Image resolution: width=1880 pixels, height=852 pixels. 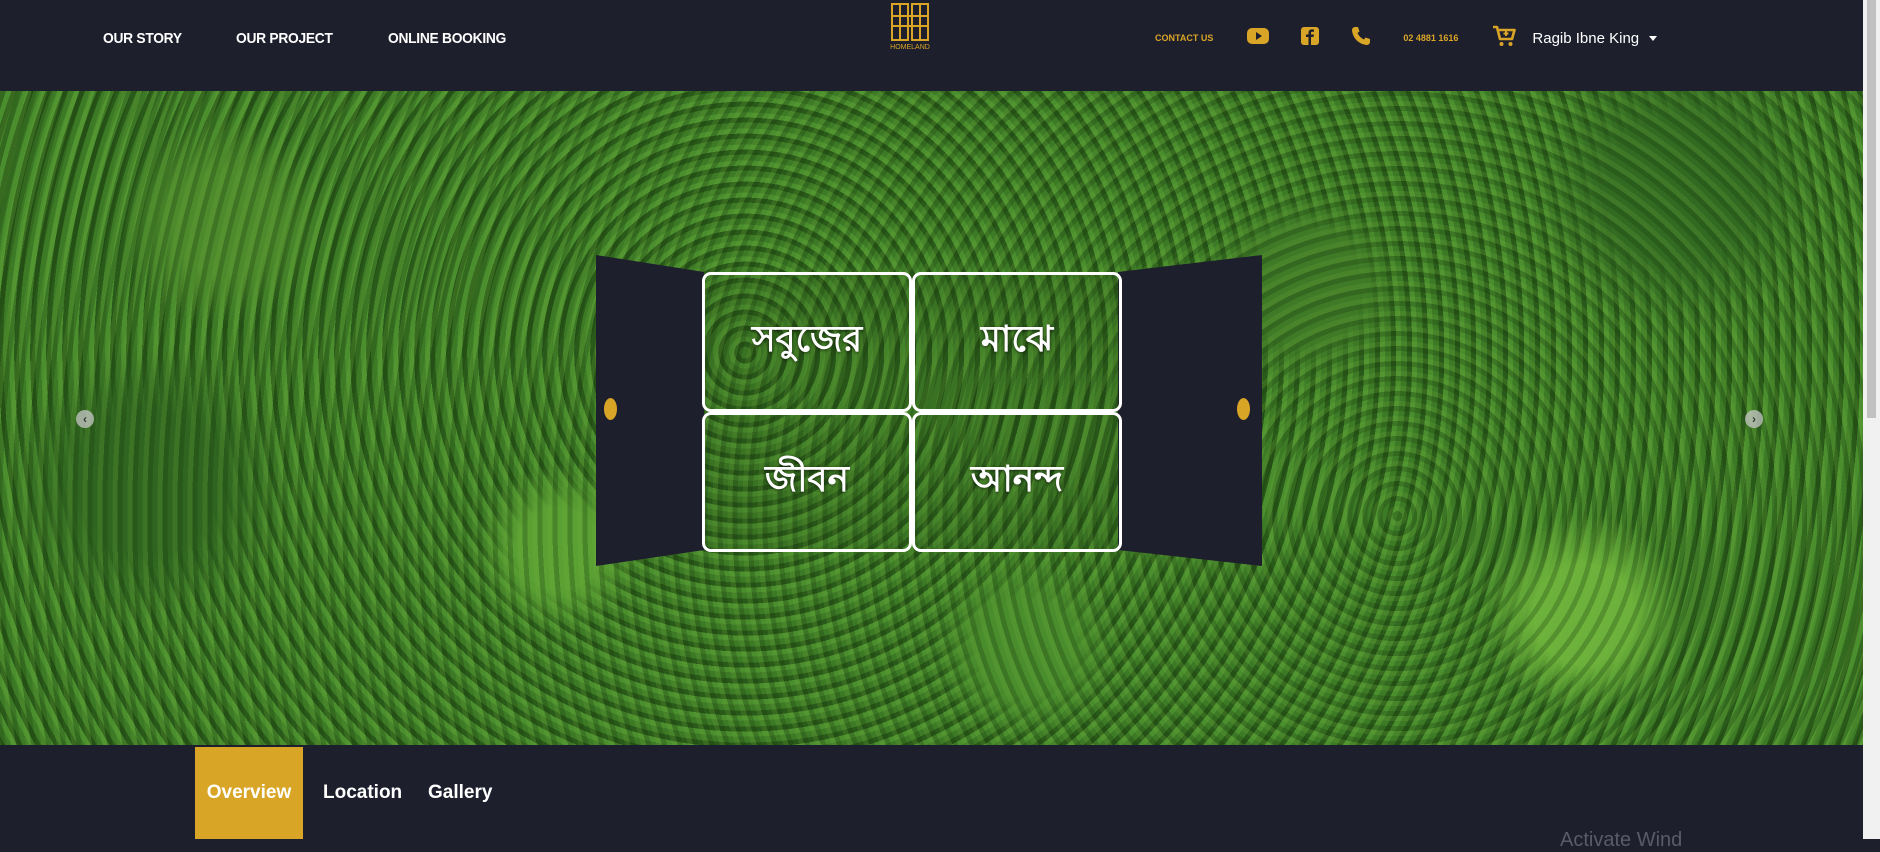 What do you see at coordinates (1504, 38) in the screenshot?
I see `cart-icon` at bounding box center [1504, 38].